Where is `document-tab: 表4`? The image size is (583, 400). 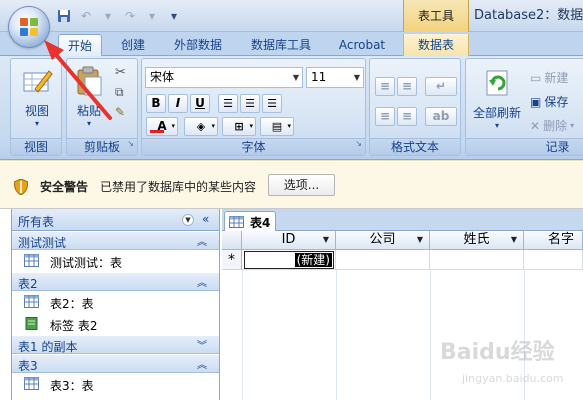
document-tab: 表4 is located at coordinates (250, 221).